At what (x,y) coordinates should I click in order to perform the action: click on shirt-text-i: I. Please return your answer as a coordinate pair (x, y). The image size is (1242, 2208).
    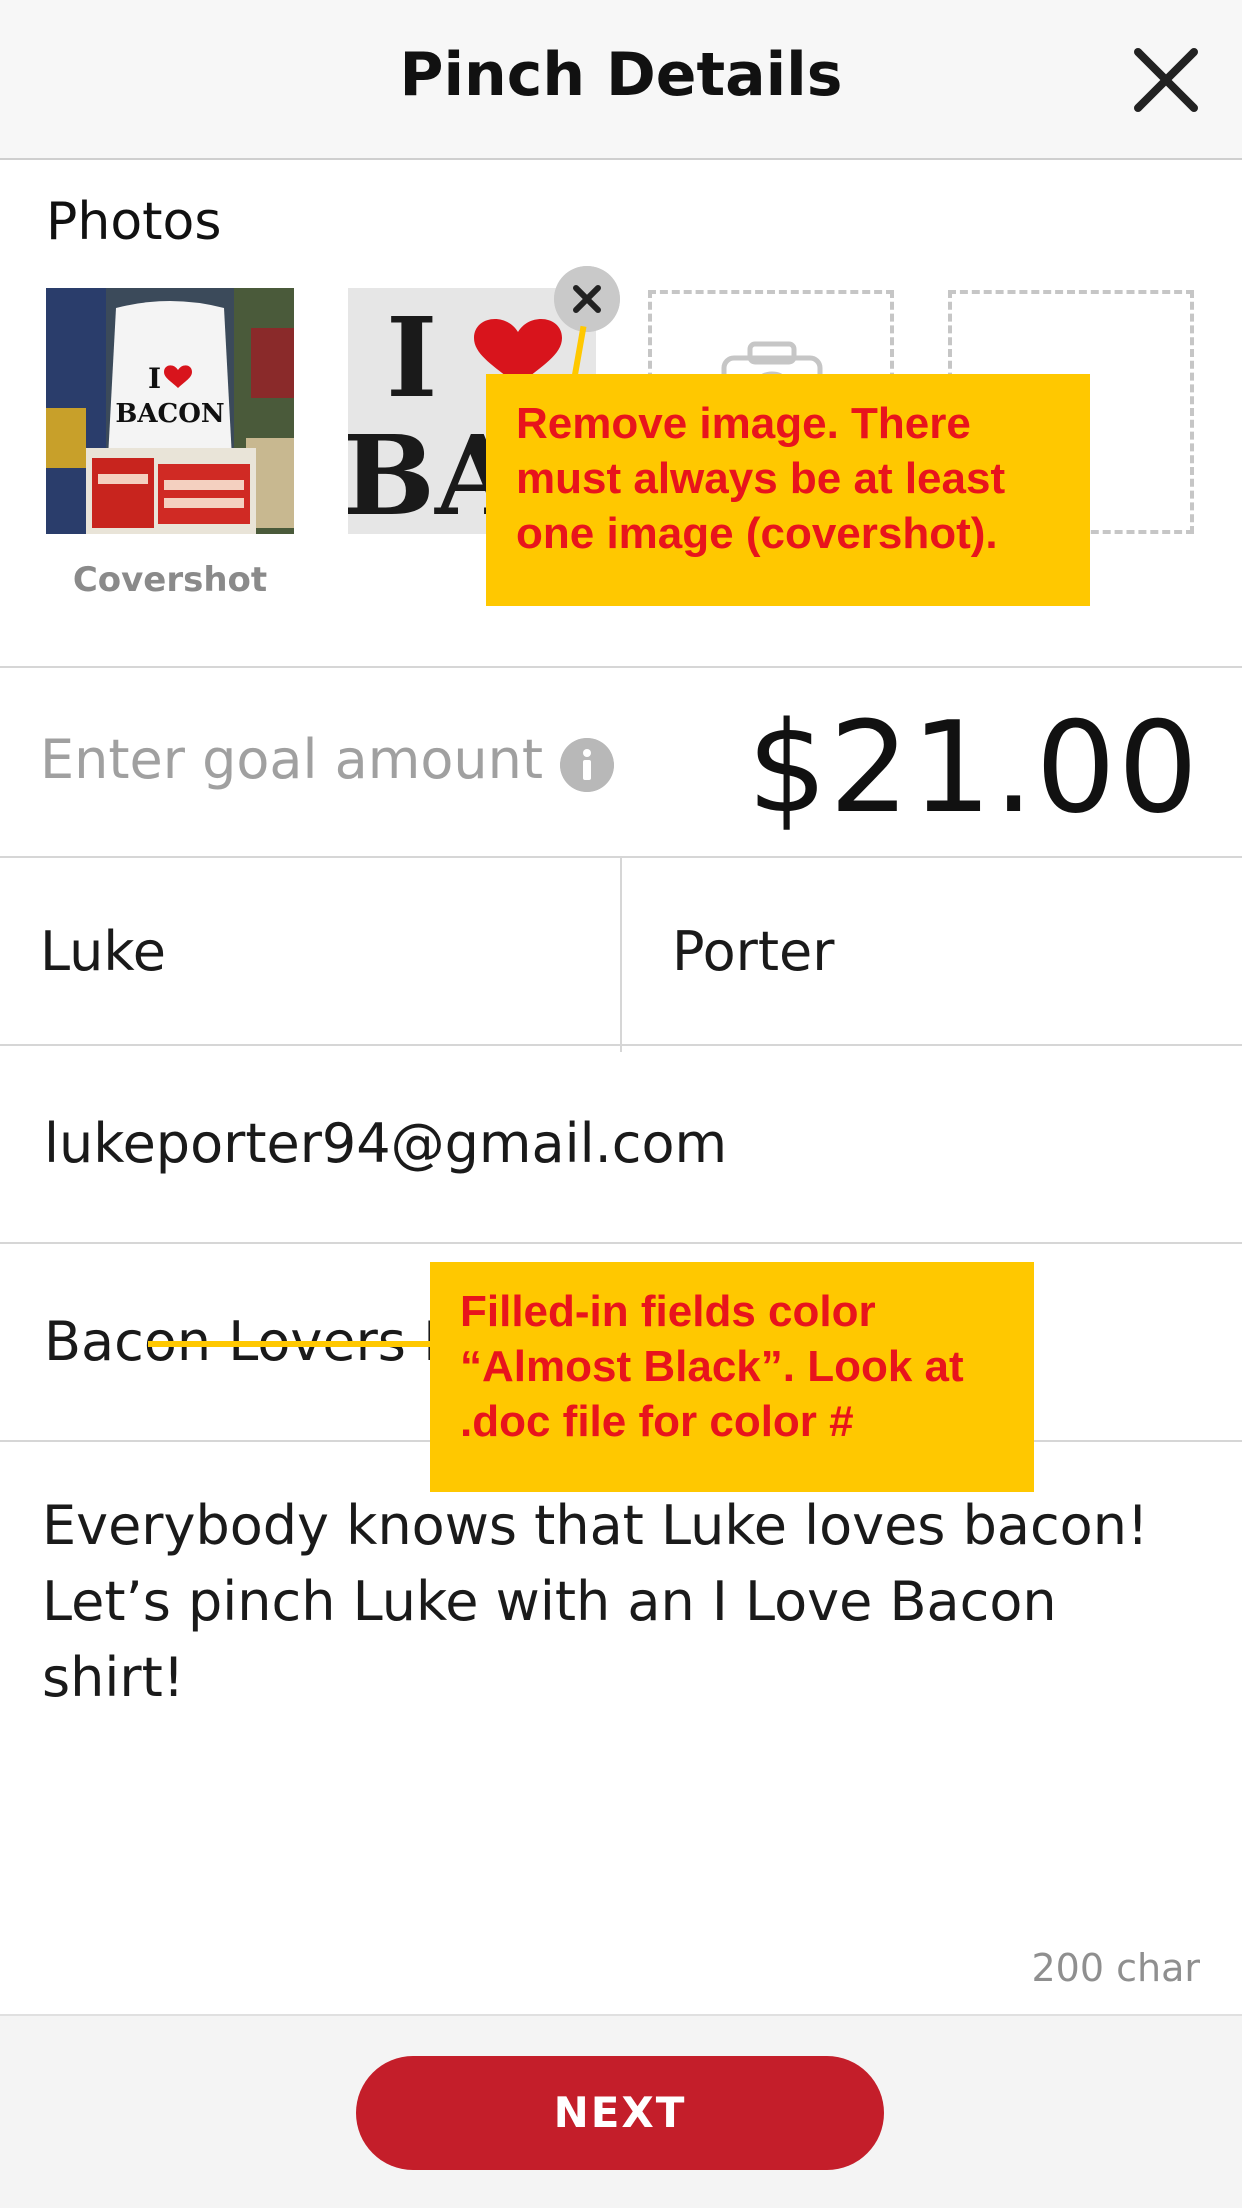
    Looking at the image, I should click on (154, 378).